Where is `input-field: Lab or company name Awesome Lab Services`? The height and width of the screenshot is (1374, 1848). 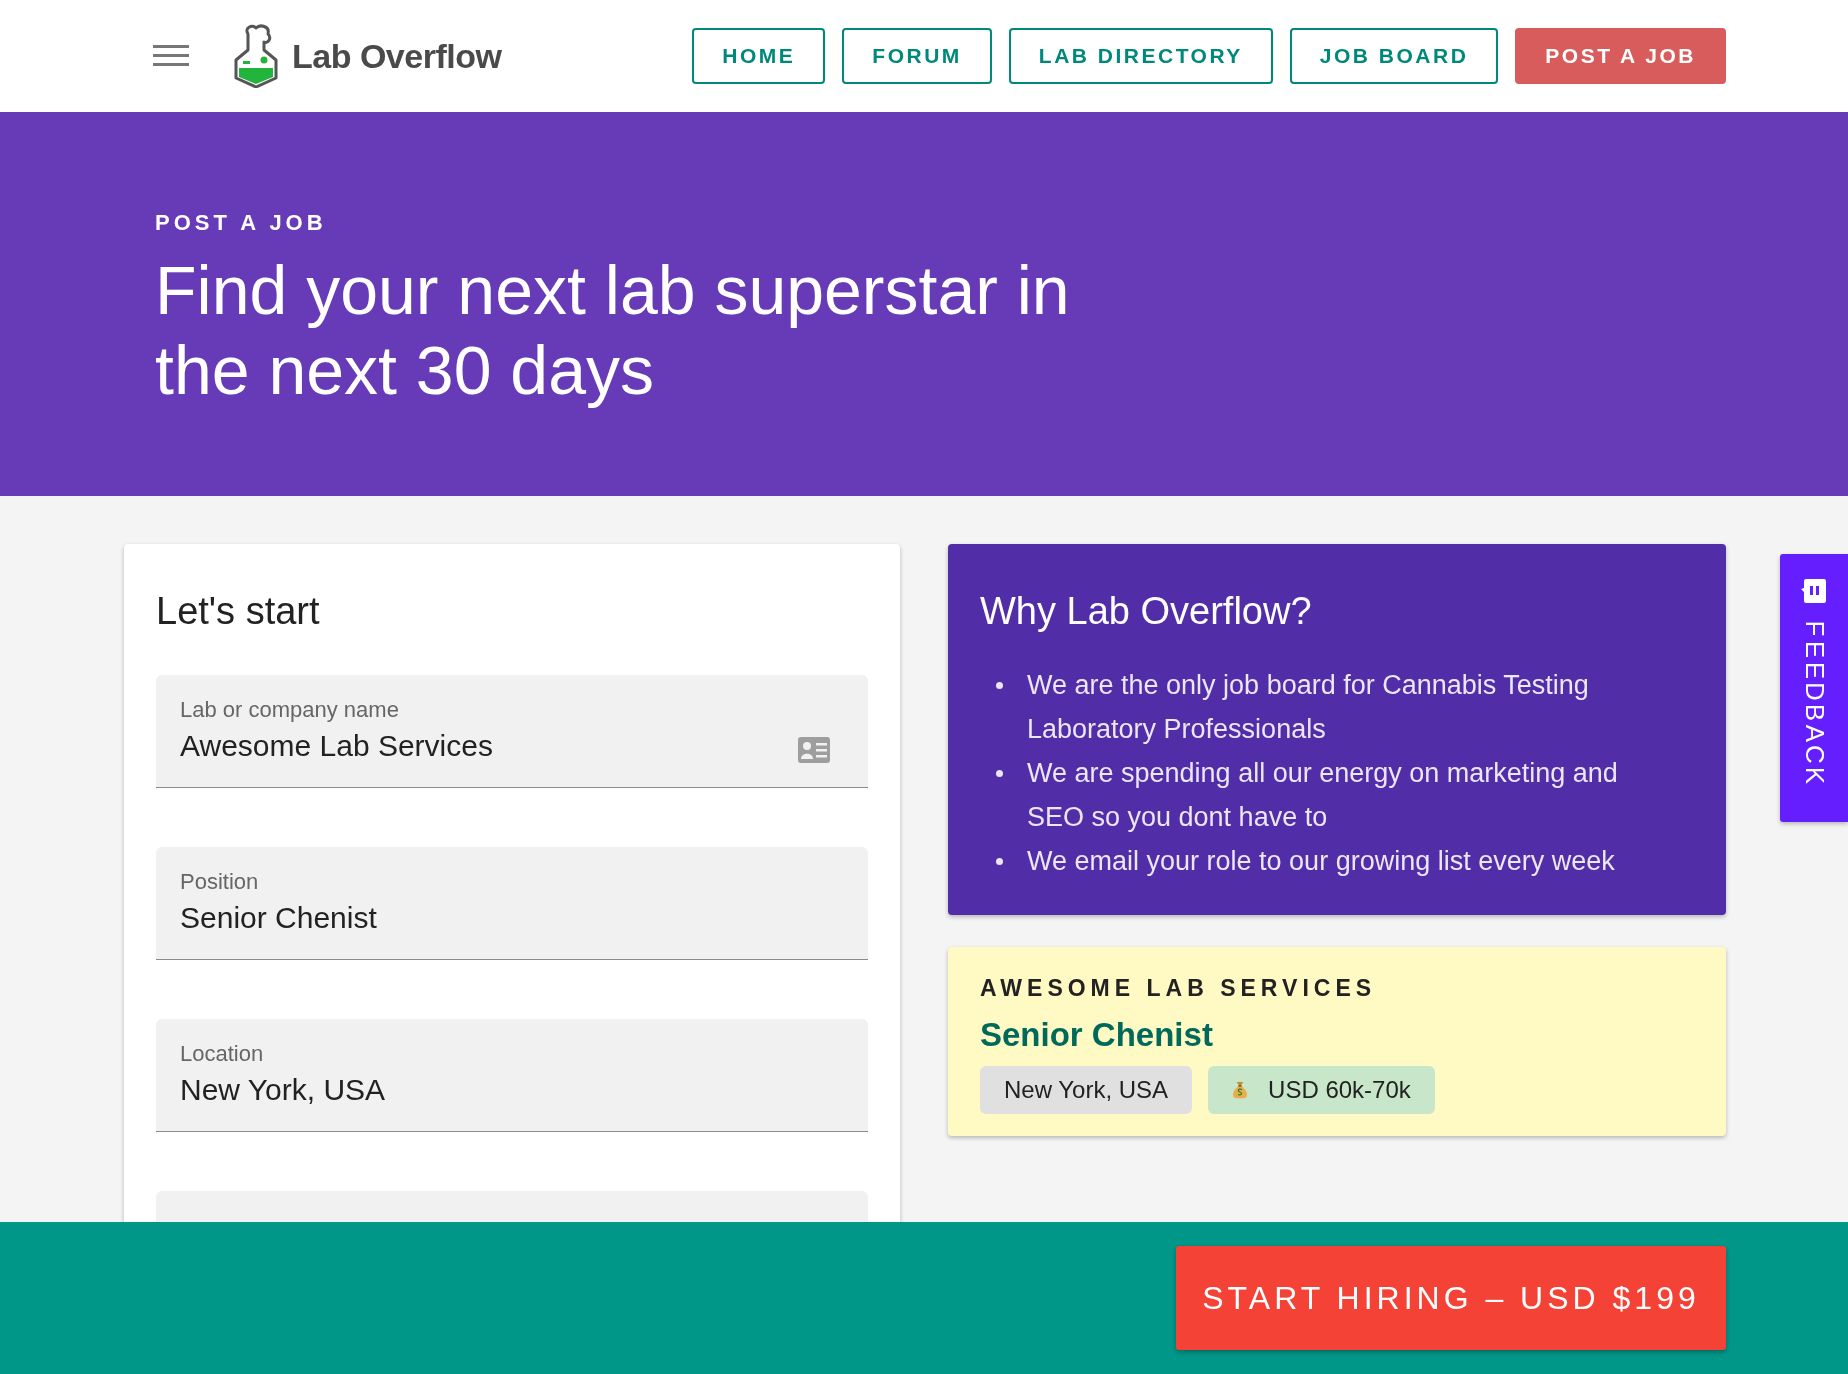 input-field: Lab or company name Awesome Lab Services is located at coordinates (512, 731).